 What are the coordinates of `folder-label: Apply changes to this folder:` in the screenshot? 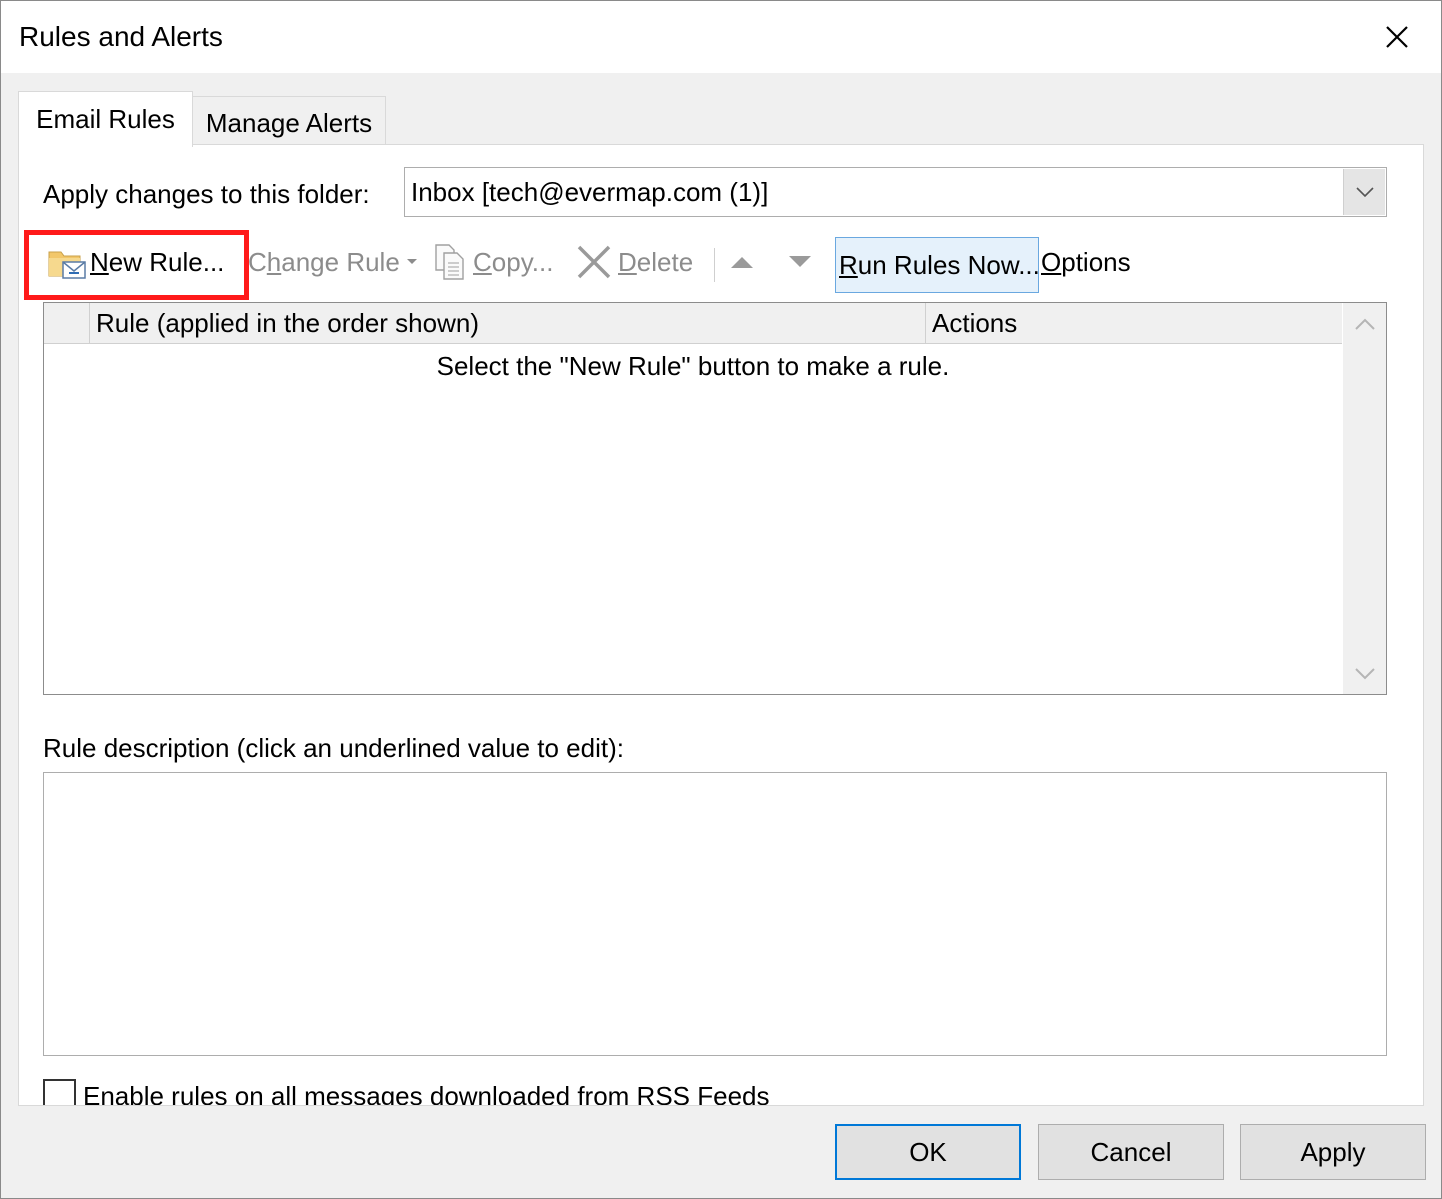 It's located at (206, 194).